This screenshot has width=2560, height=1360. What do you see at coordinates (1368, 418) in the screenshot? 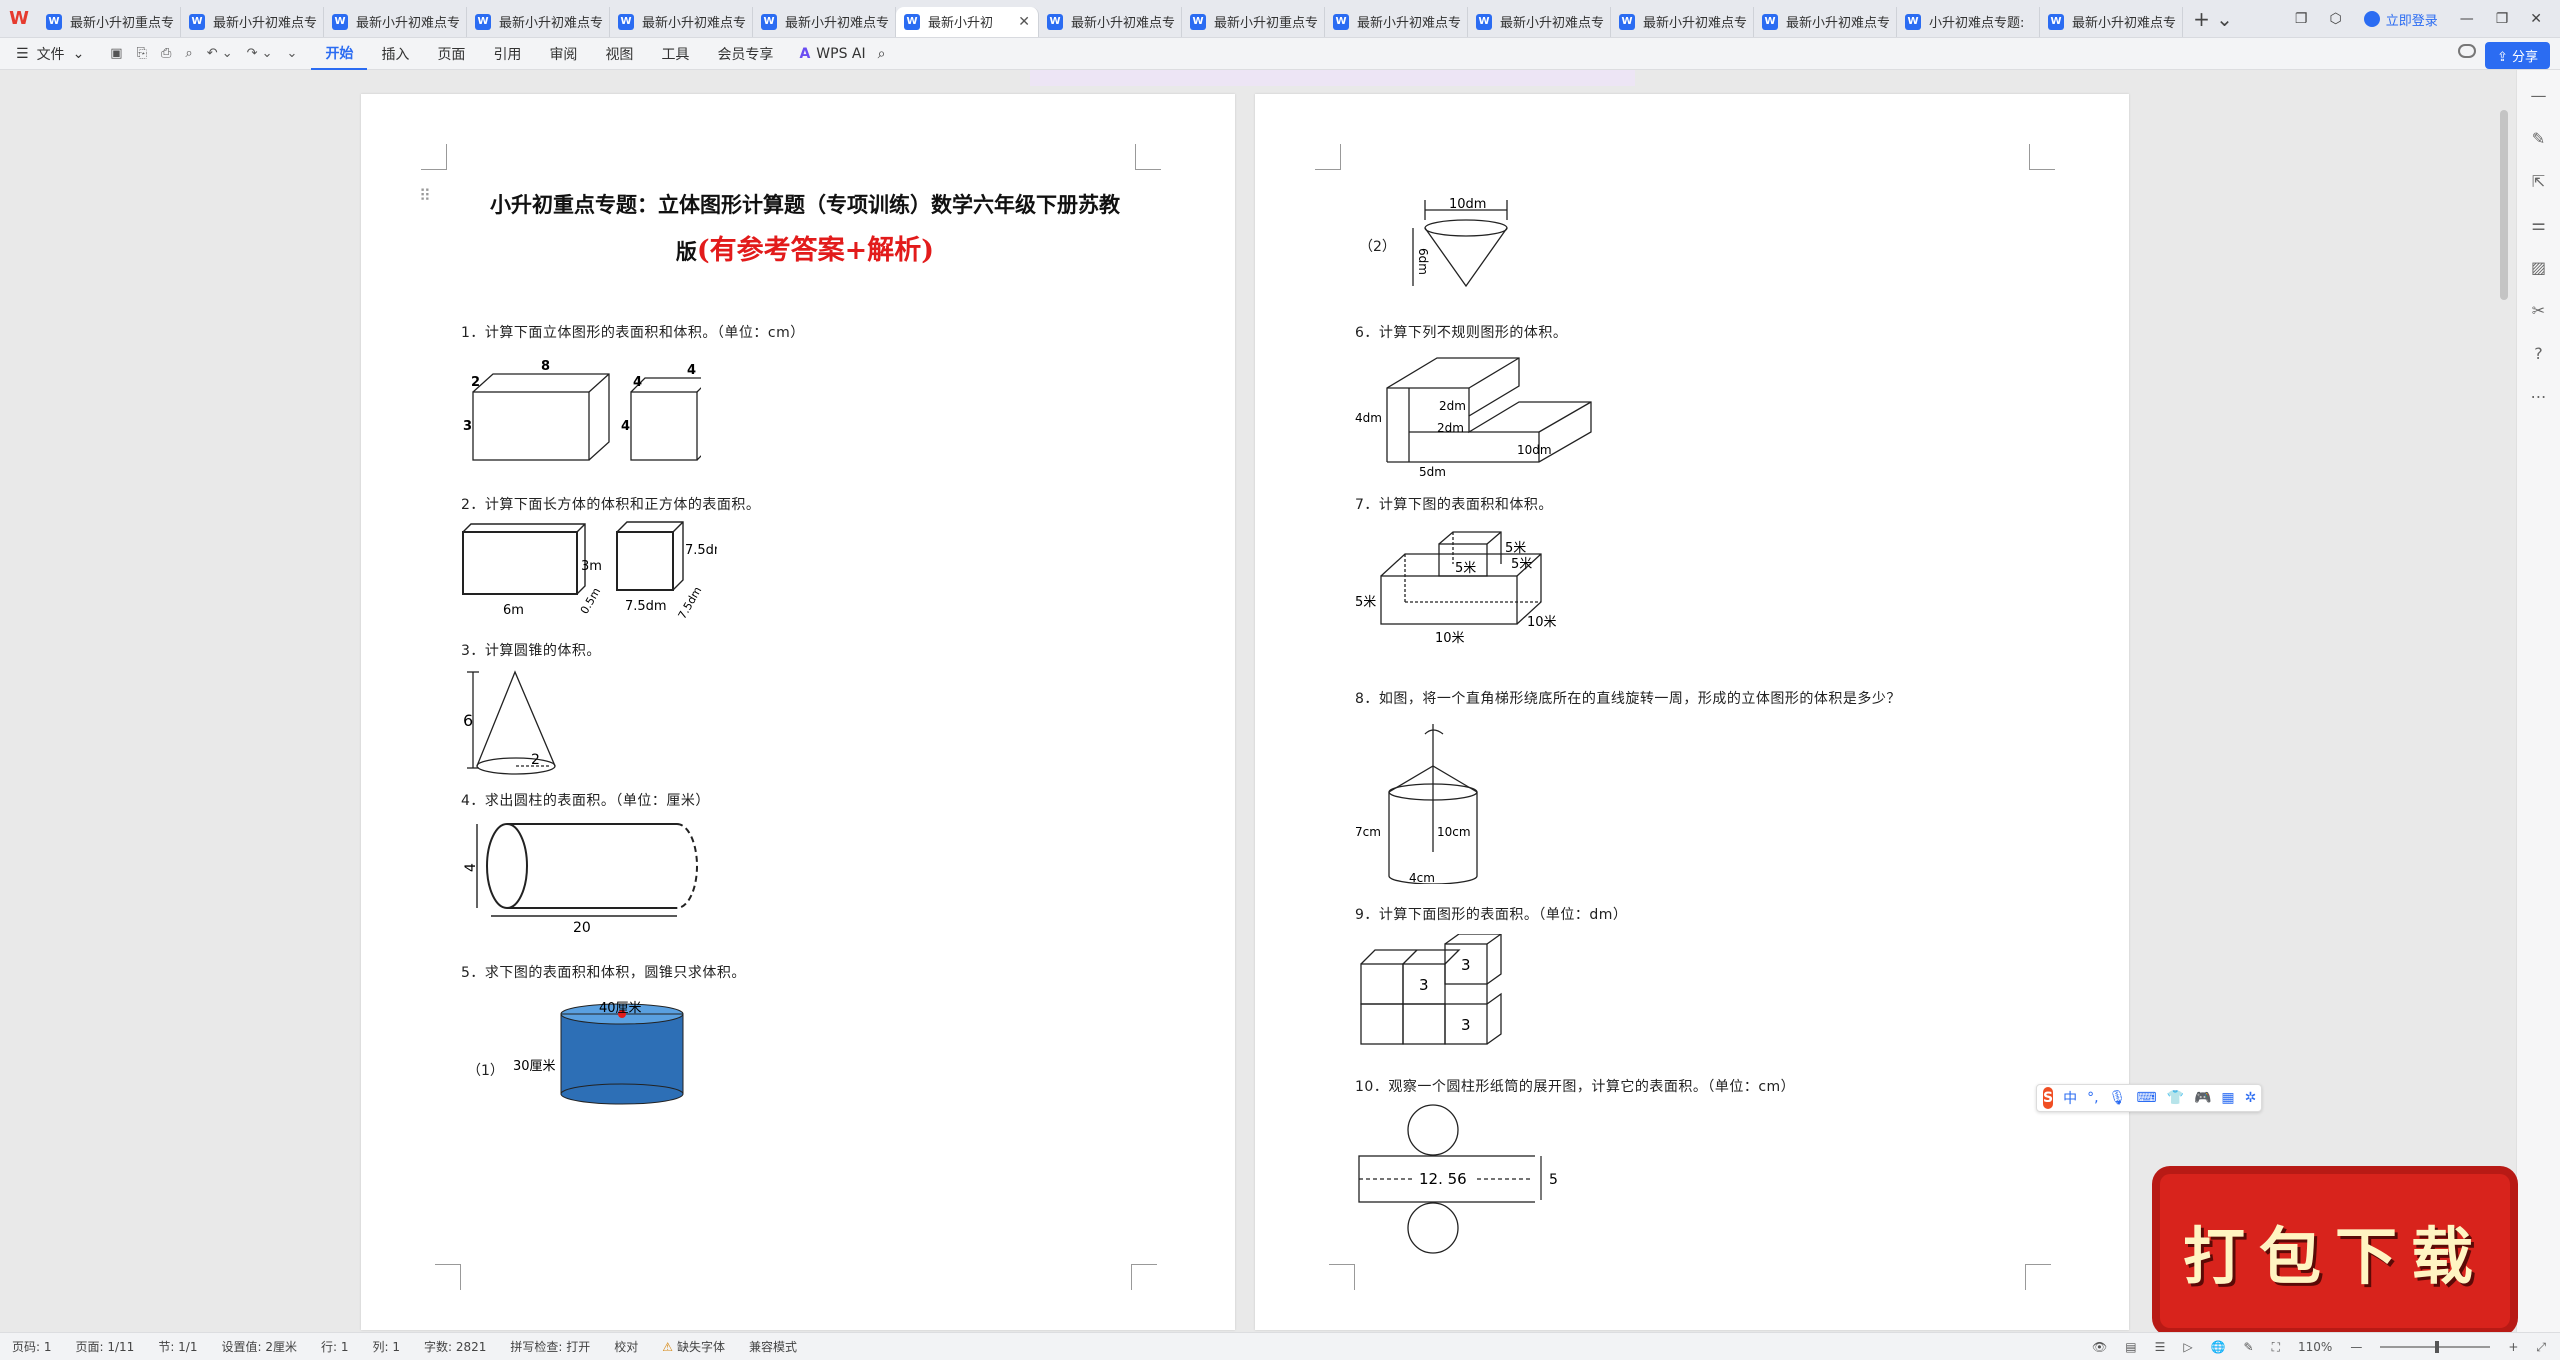
I see `q6-label: 4dm` at bounding box center [1368, 418].